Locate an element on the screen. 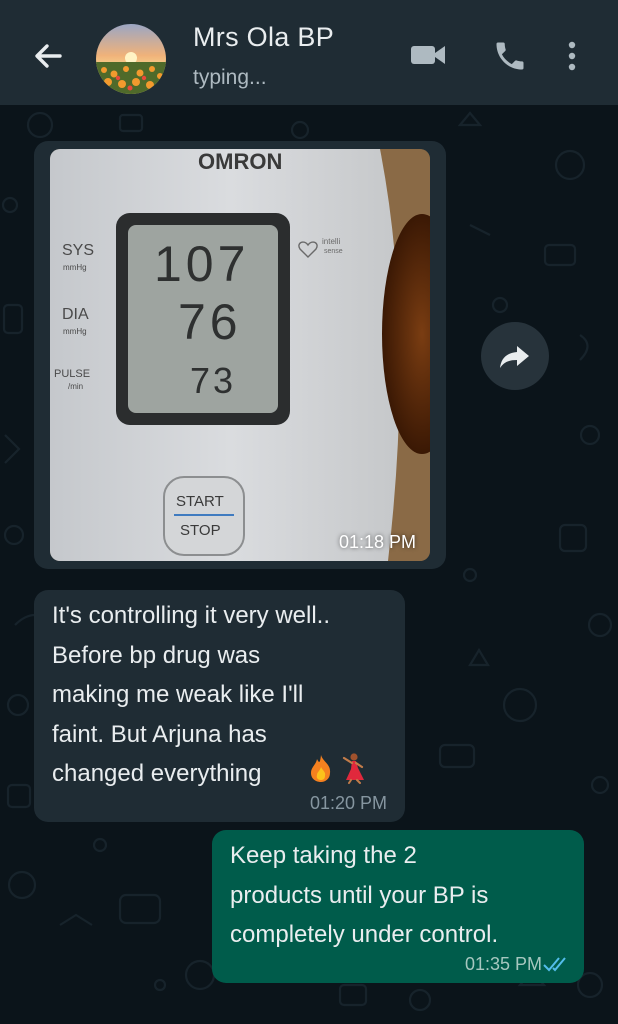 The width and height of the screenshot is (618, 1024). voice-call-button is located at coordinates (510, 56).